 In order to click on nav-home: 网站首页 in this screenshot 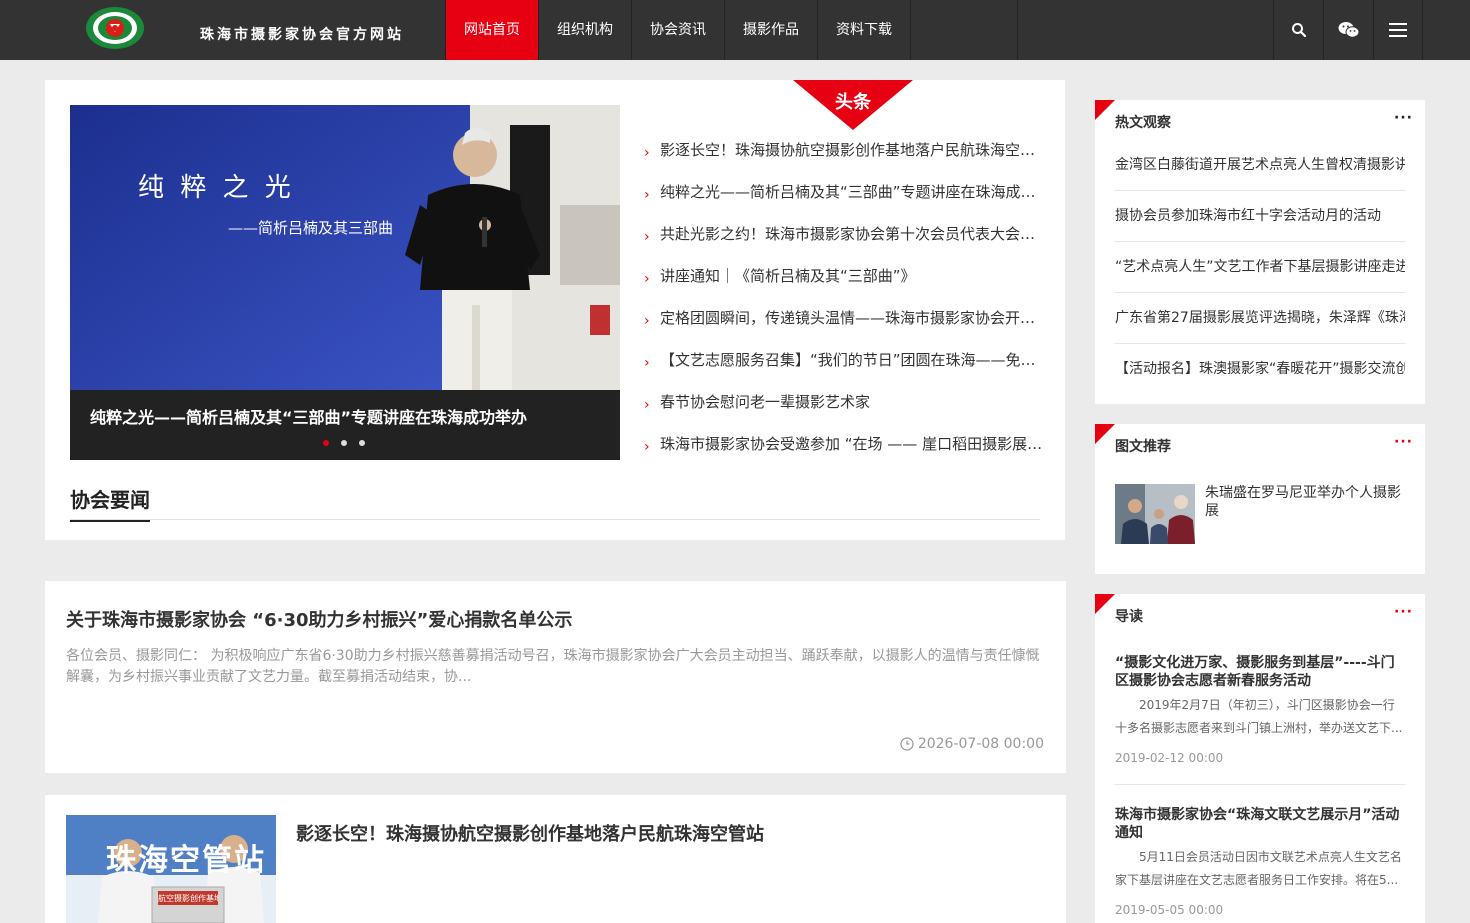, I will do `click(491, 30)`.